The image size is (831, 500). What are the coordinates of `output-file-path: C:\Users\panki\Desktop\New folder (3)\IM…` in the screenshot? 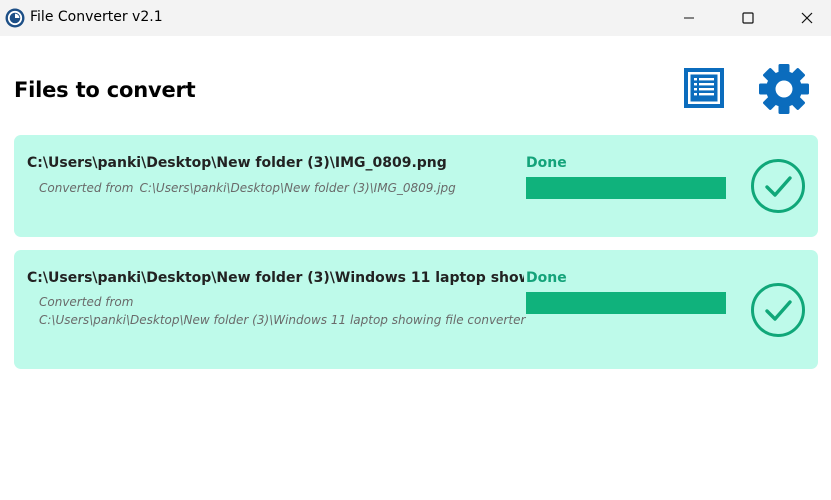 It's located at (237, 163).